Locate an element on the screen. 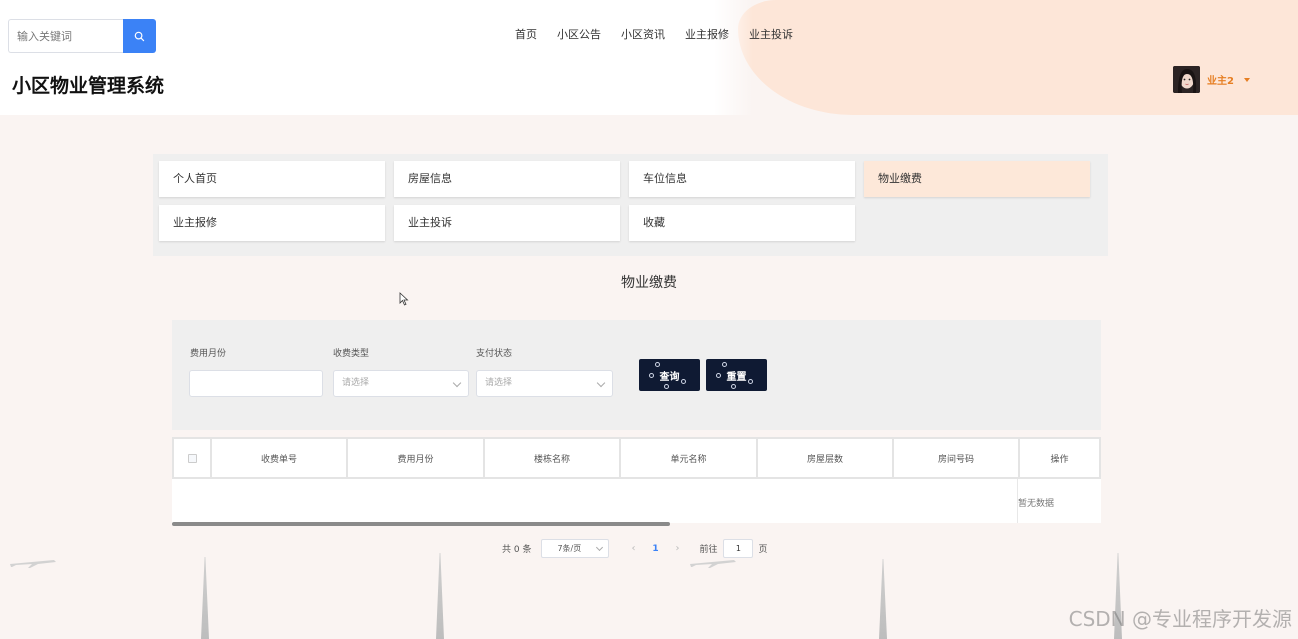  column-header: 房屋层数 is located at coordinates (824, 458).